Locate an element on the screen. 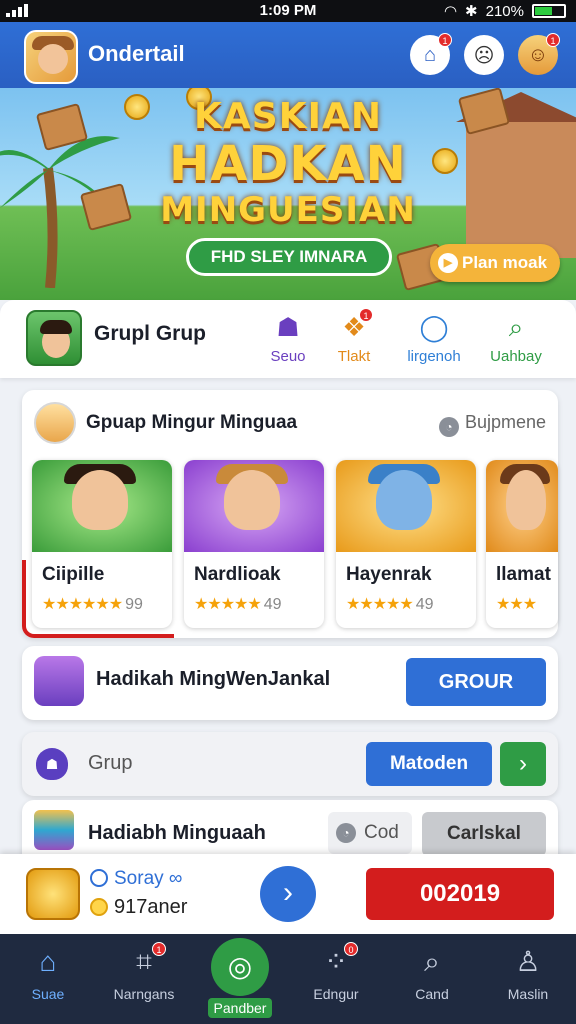 The image size is (576, 1024). ghost-icon: ☗ is located at coordinates (288, 327).